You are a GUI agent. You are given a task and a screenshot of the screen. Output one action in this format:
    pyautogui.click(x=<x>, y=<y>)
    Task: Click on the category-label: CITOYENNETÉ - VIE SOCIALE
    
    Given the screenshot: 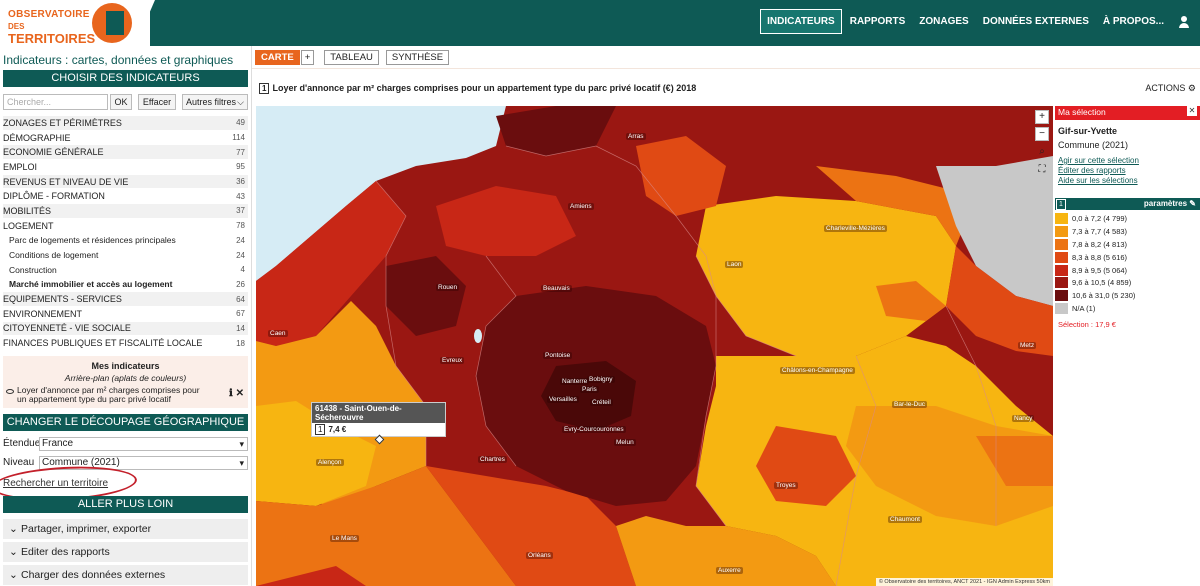 What is the action you would take?
    pyautogui.click(x=67, y=328)
    